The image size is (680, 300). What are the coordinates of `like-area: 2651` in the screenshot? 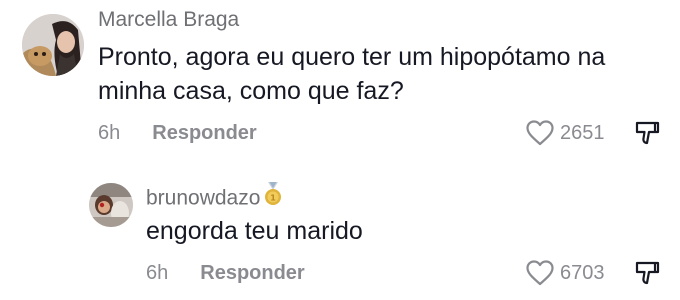 It's located at (593, 133).